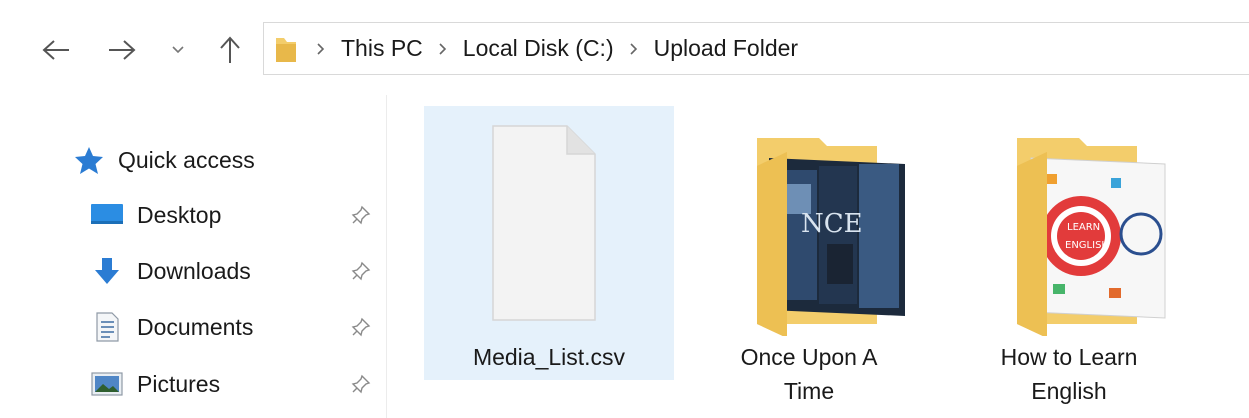  I want to click on arrow-up-icon, so click(230, 49).